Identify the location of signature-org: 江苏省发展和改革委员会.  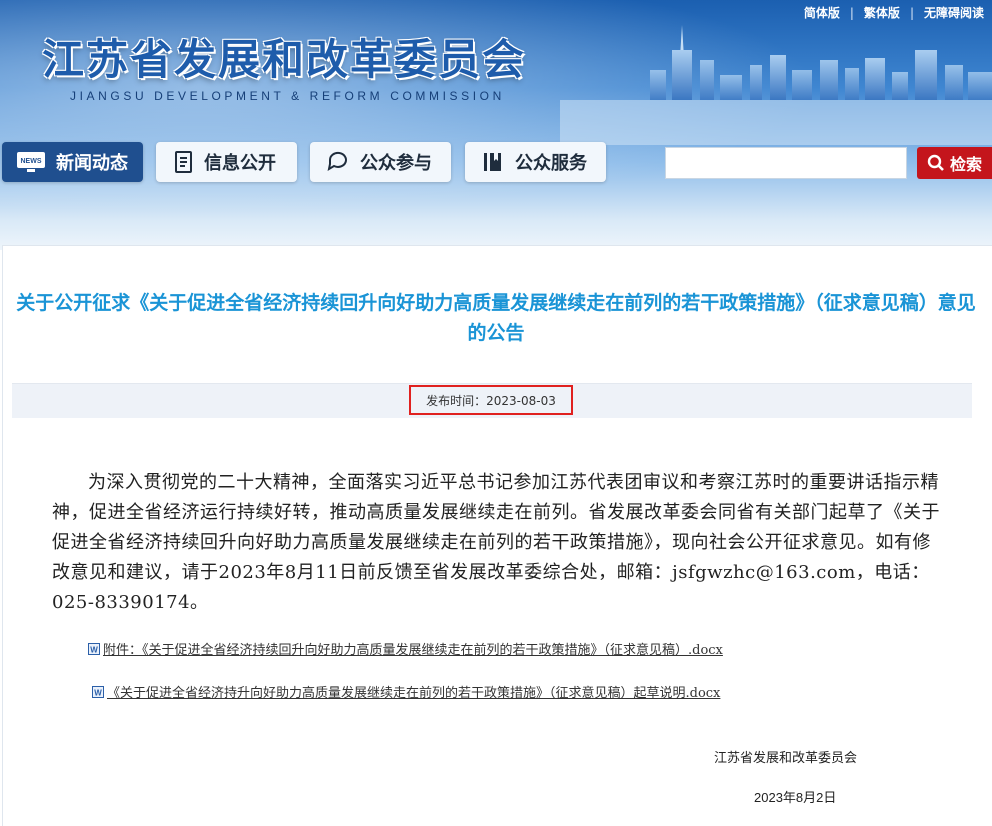
(786, 757).